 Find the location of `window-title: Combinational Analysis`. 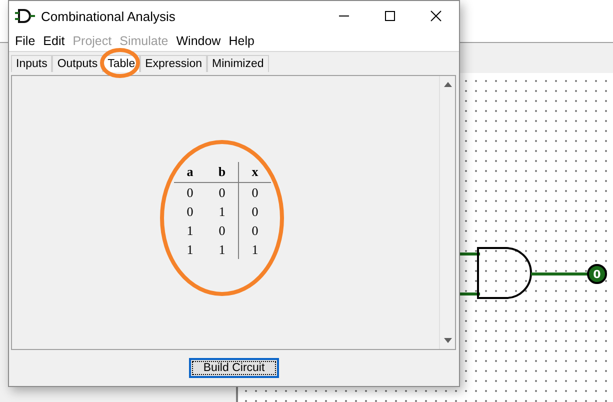

window-title: Combinational Analysis is located at coordinates (108, 16).